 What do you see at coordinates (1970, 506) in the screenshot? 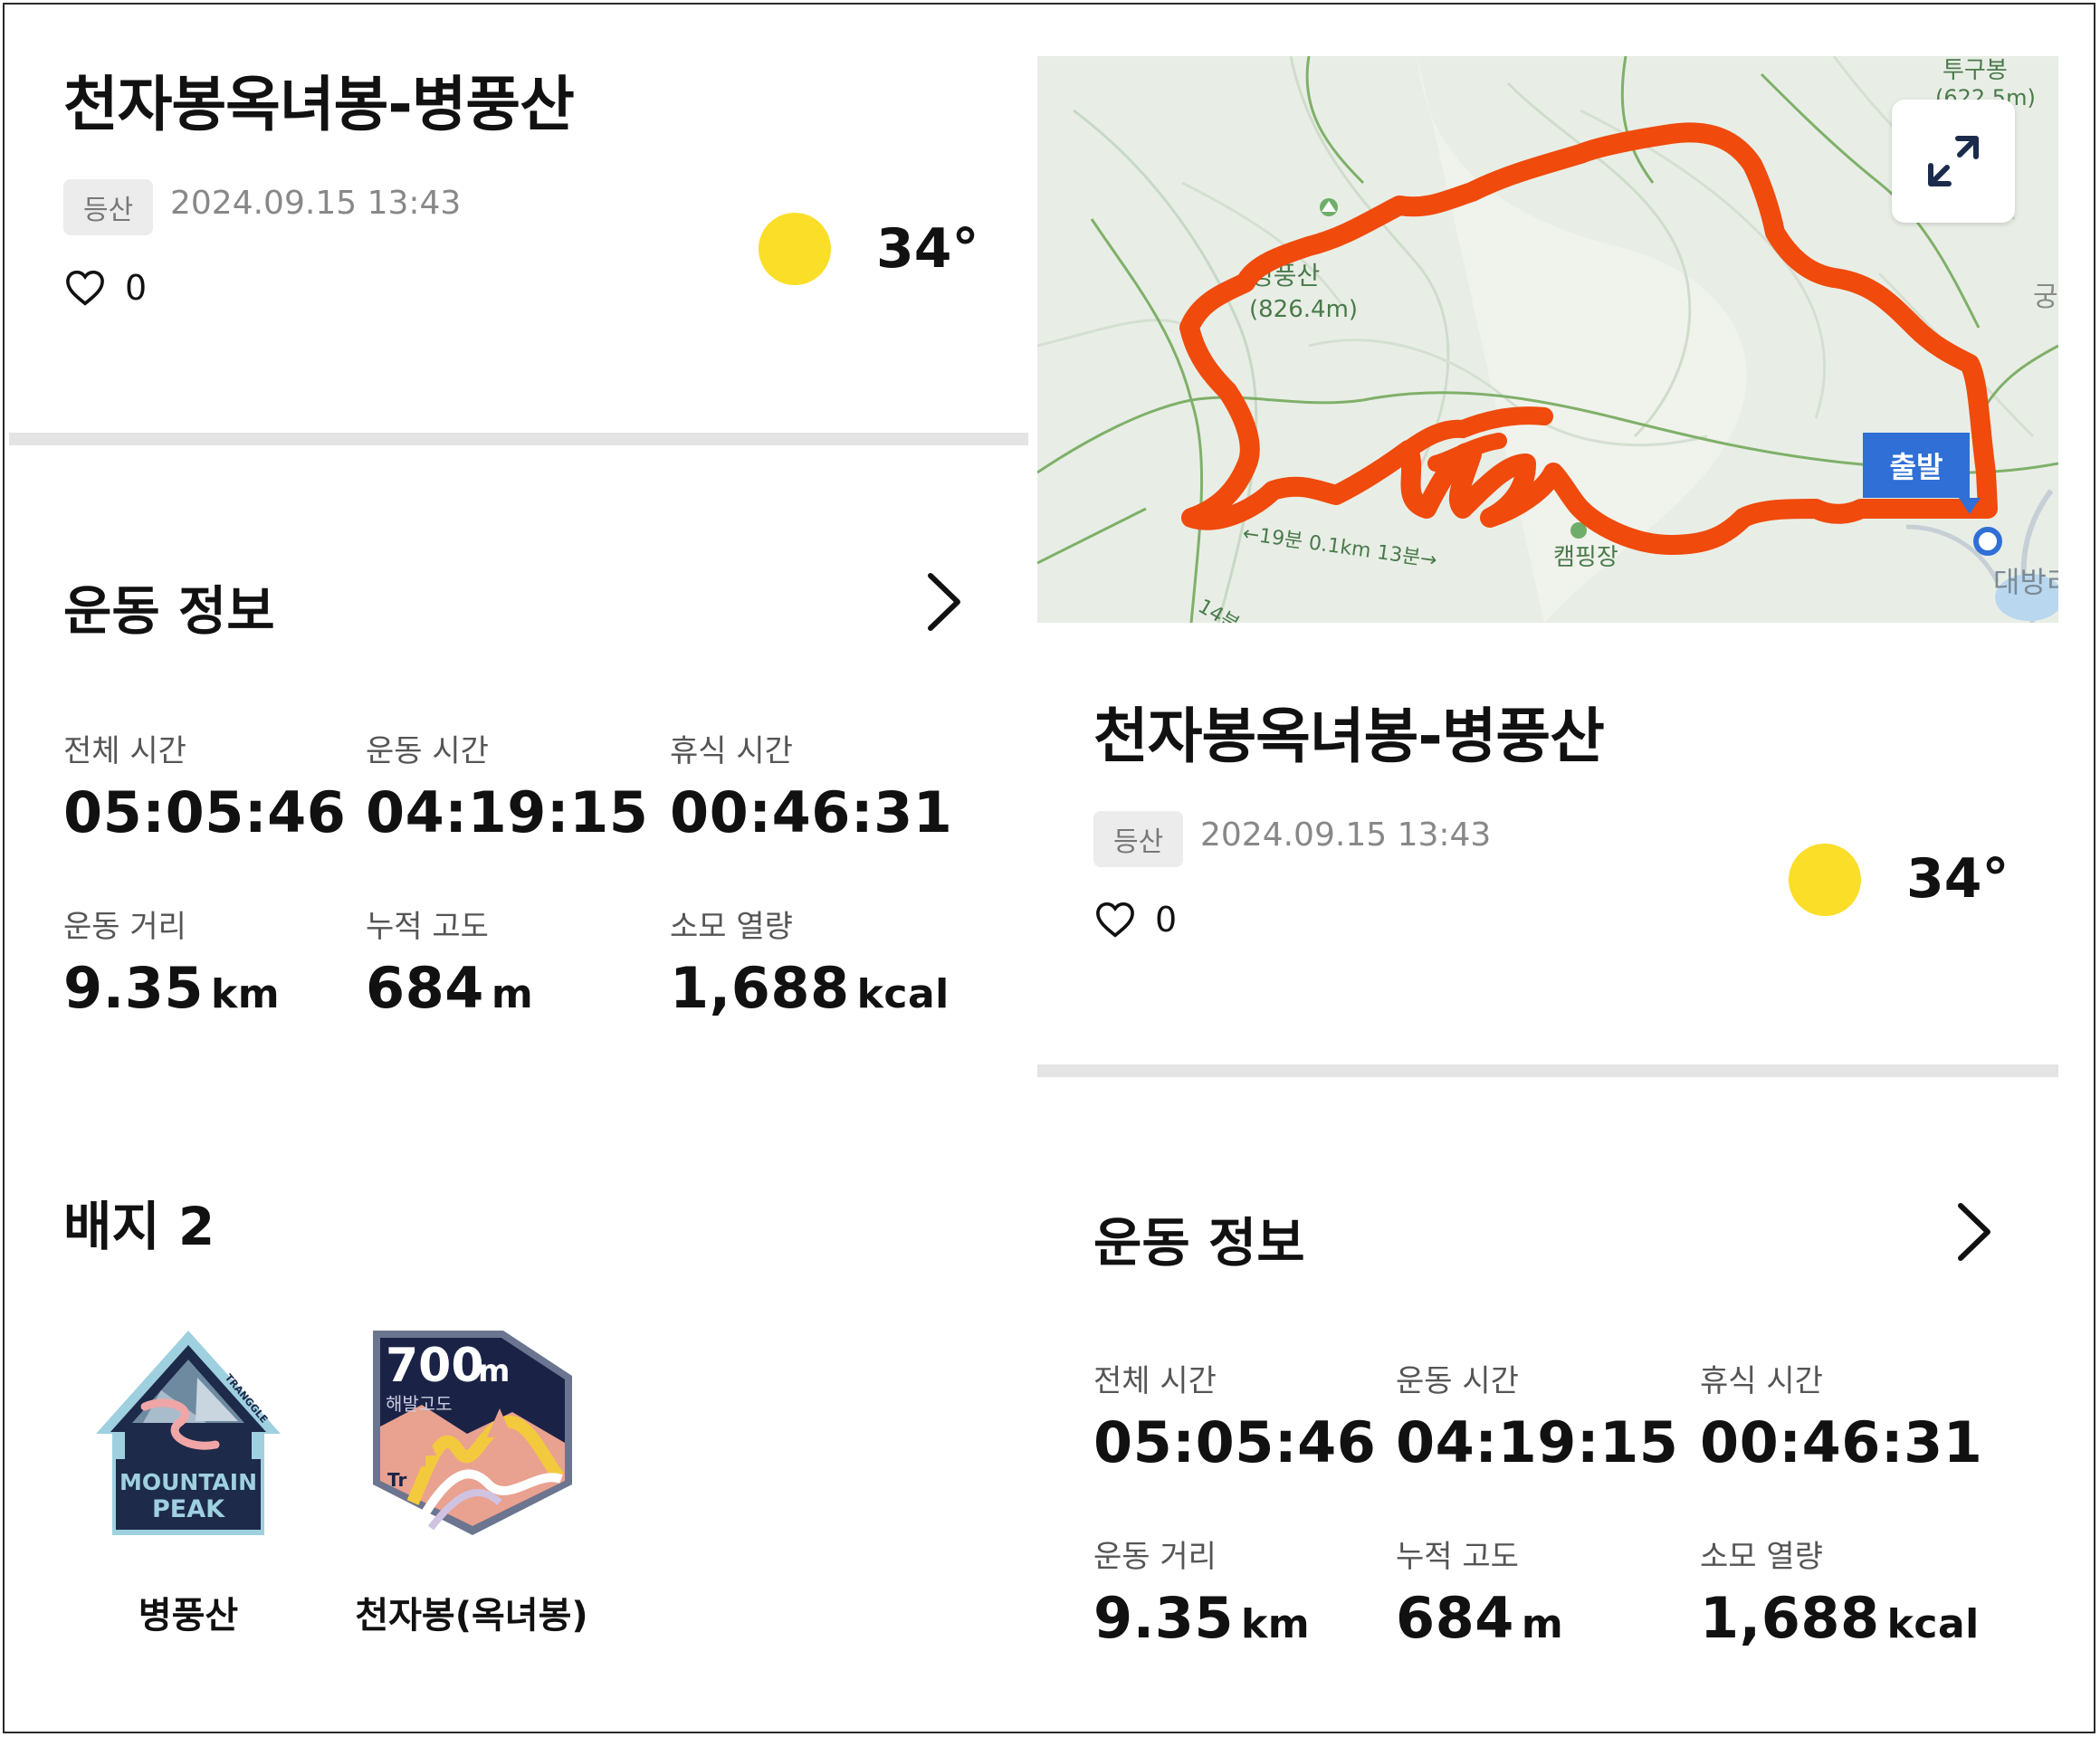
I see `start-marker-pointer-icon` at bounding box center [1970, 506].